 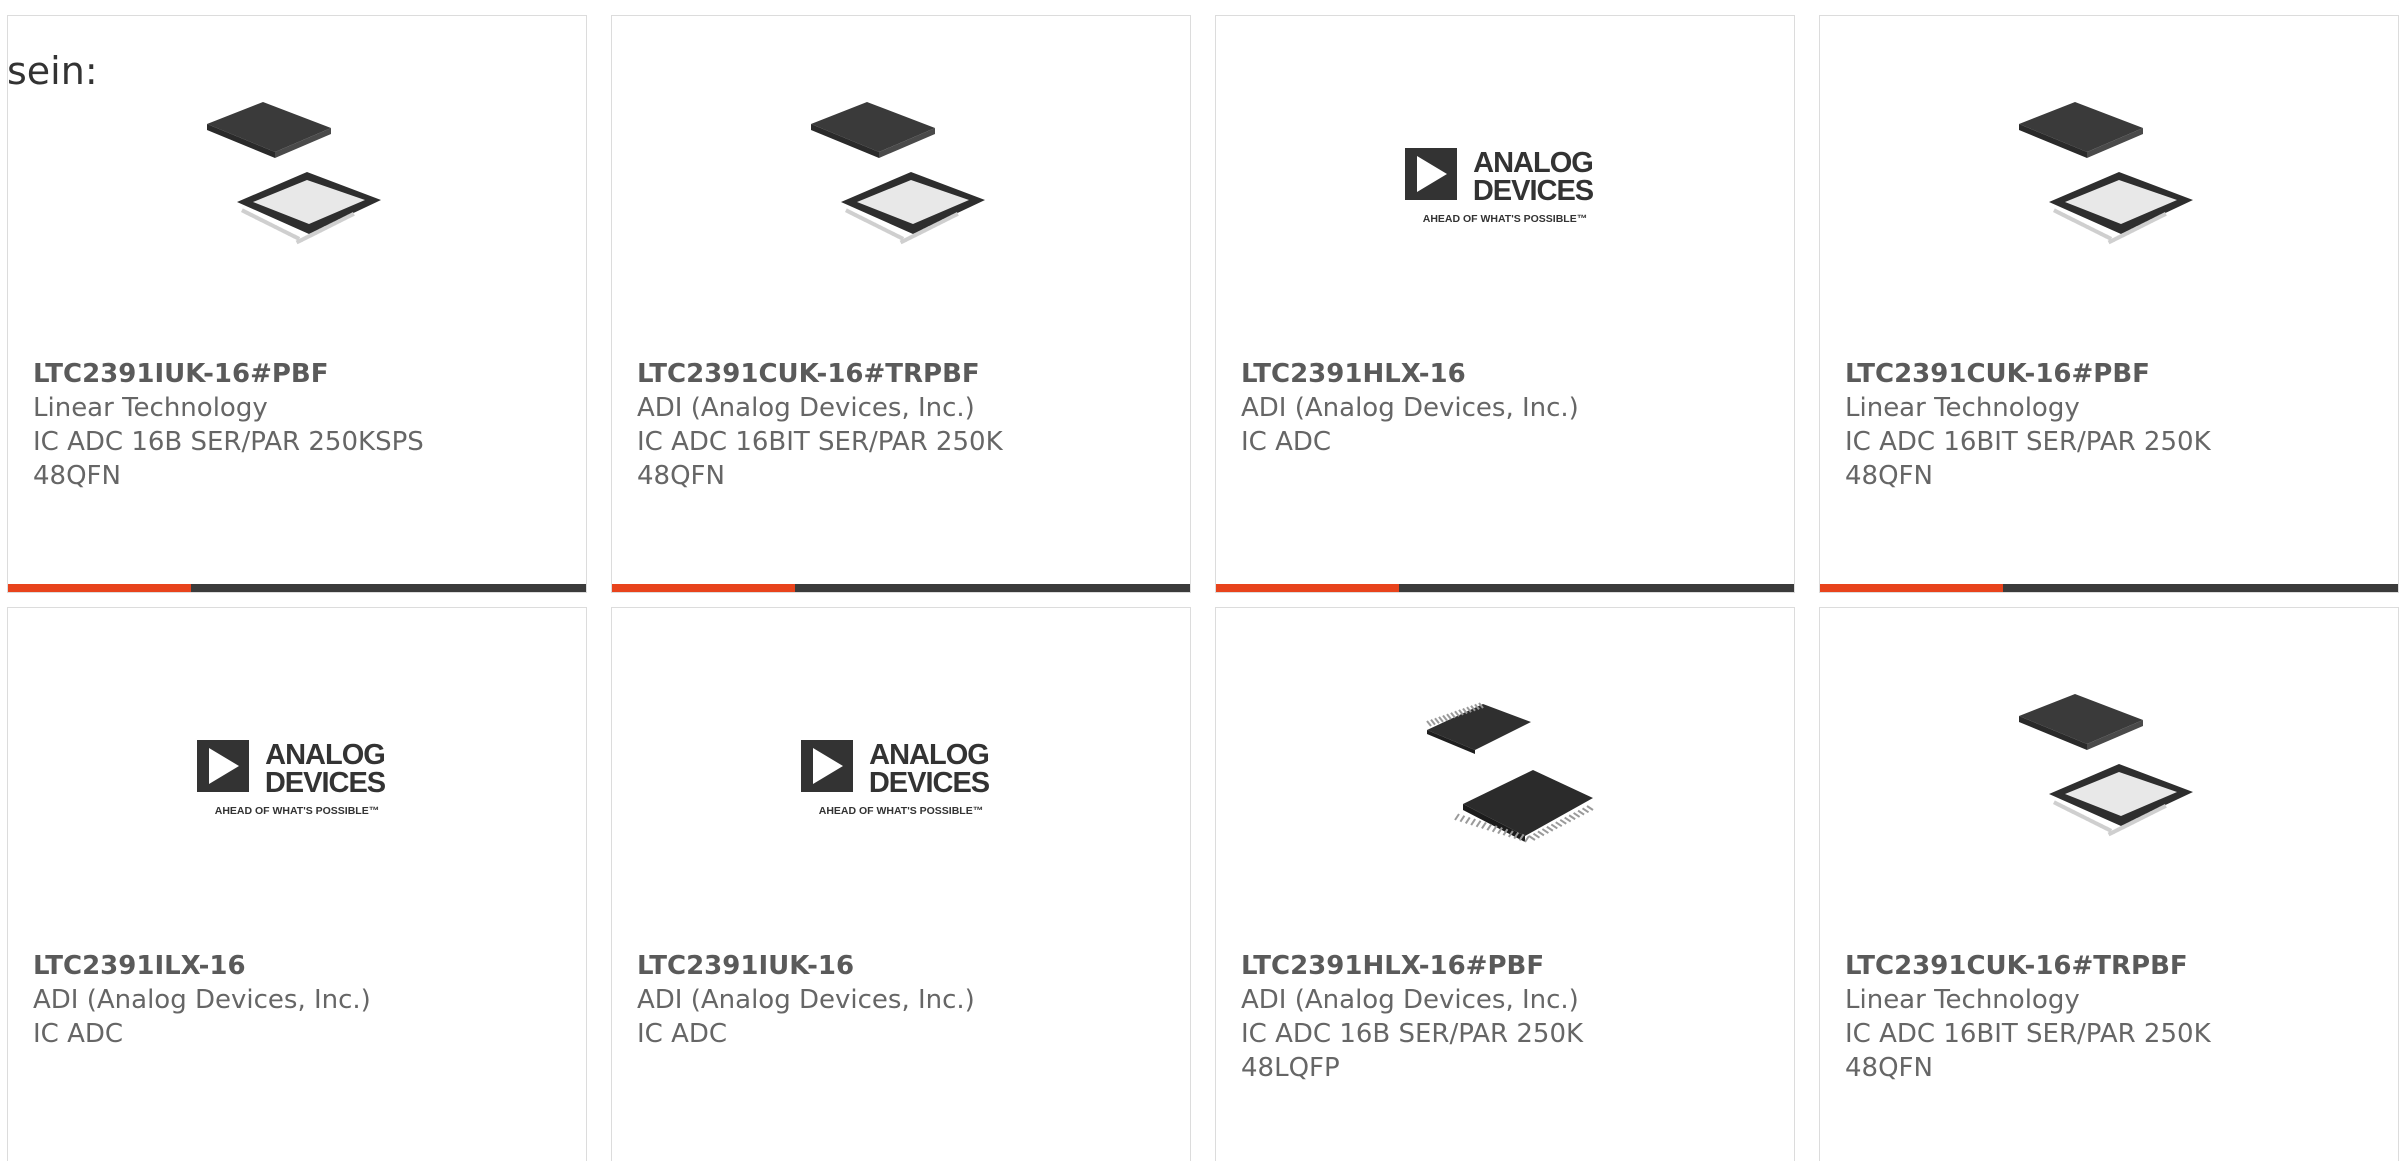 I want to click on lqfp-chip-image, so click(x=1505, y=774).